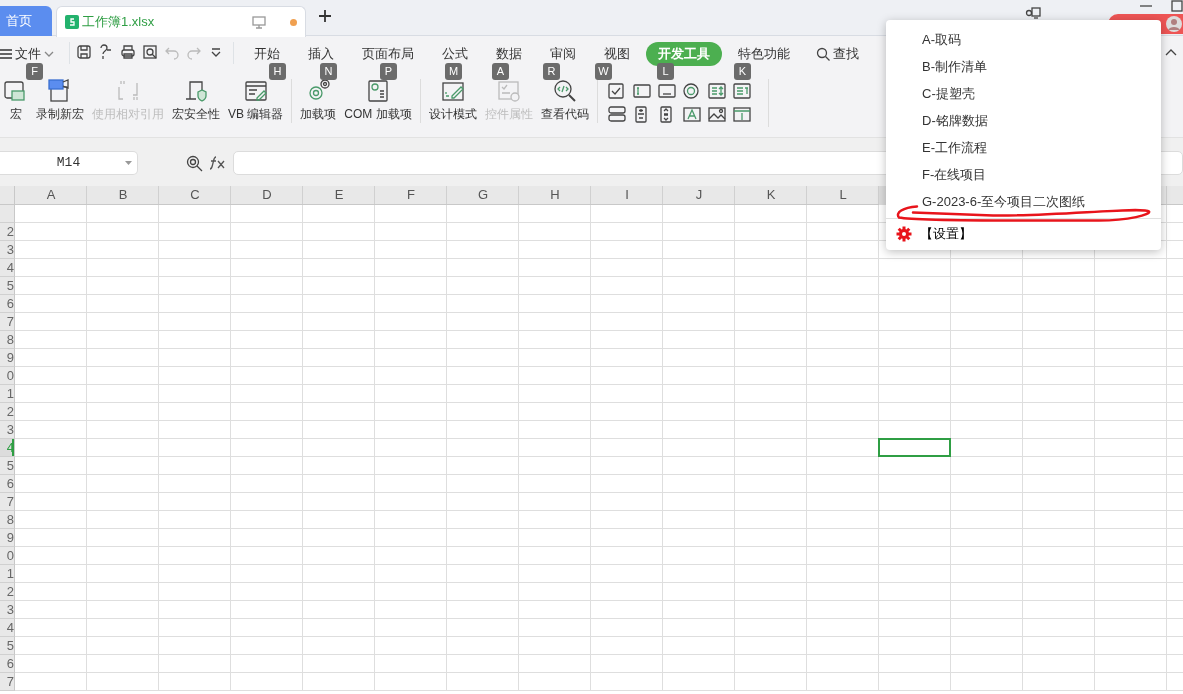 The width and height of the screenshot is (1183, 694). Describe the element at coordinates (72, 22) in the screenshot. I see `spreadsheet-icon` at that location.